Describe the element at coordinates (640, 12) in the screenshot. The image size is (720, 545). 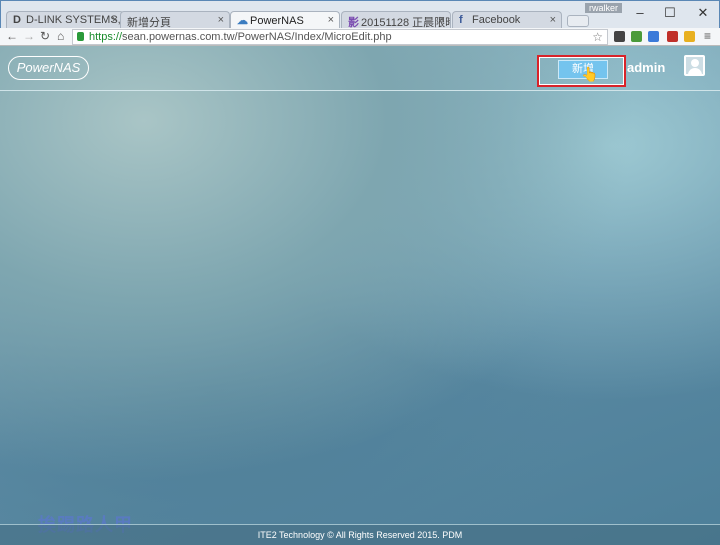
I see `minimize-button: –` at that location.